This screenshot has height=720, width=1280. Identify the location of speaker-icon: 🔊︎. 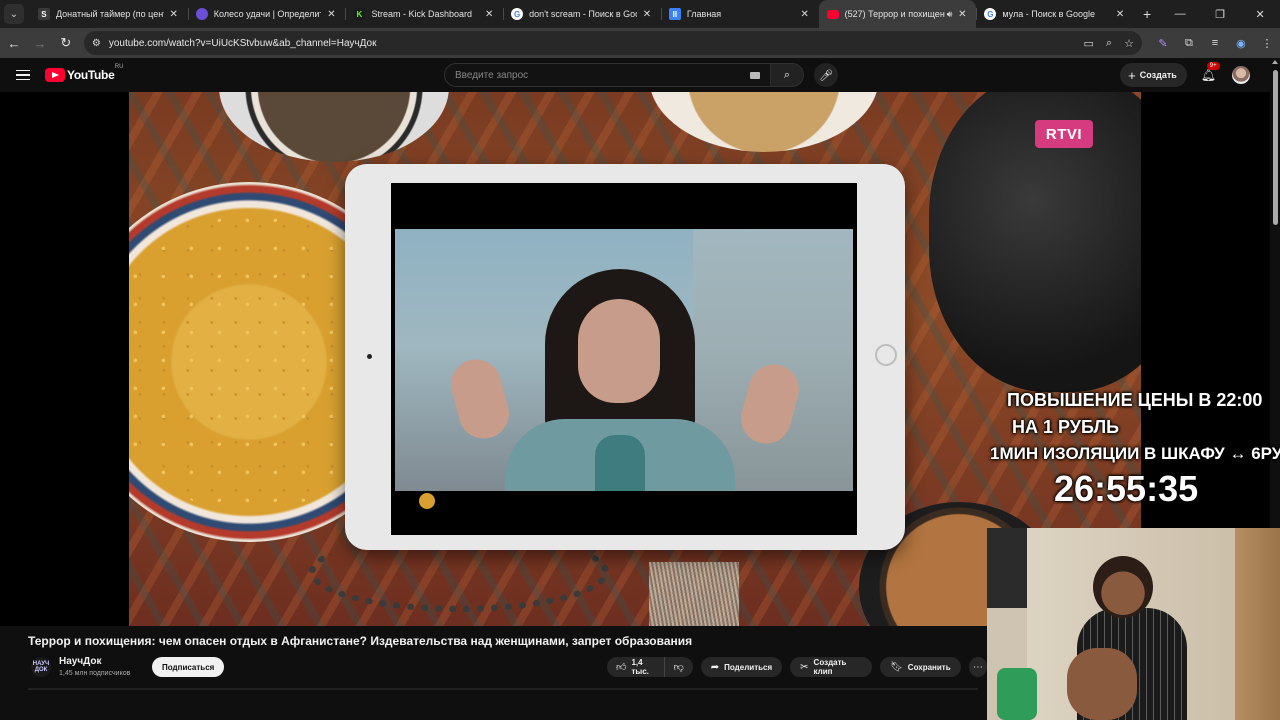
(950, 14).